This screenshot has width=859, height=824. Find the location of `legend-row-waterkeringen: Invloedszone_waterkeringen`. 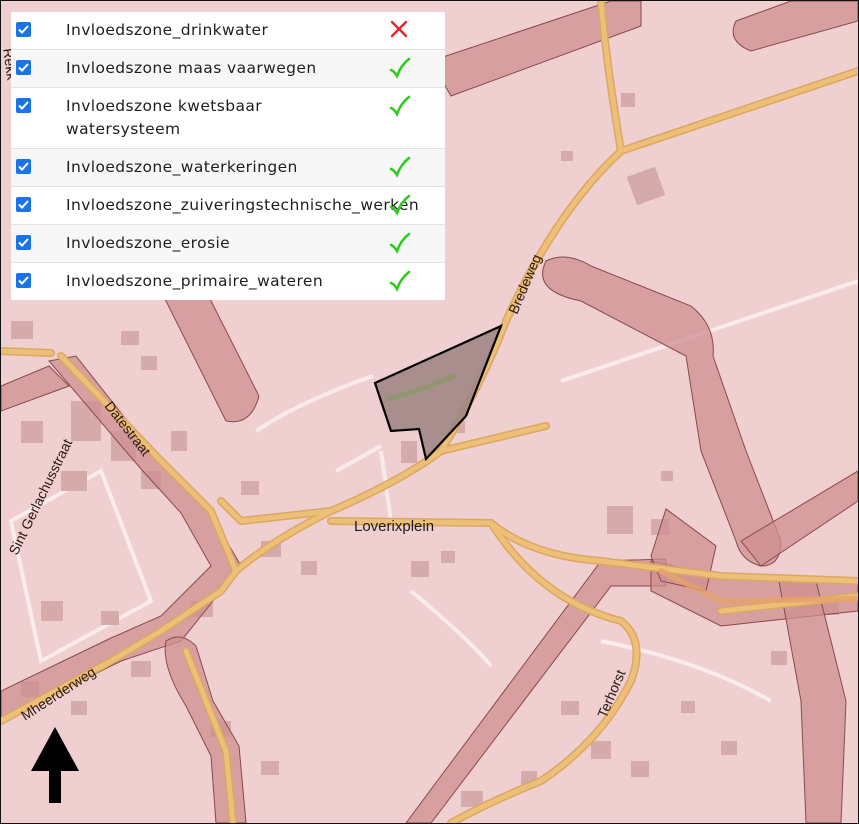

legend-row-waterkeringen: Invloedszone_waterkeringen is located at coordinates (228, 168).